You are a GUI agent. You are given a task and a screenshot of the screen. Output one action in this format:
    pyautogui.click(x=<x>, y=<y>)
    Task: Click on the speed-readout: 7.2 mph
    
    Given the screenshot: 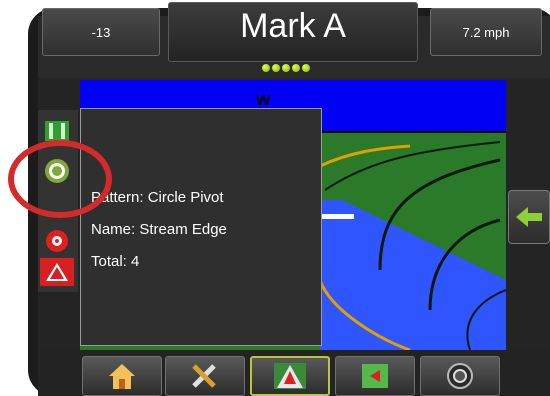 What is the action you would take?
    pyautogui.click(x=486, y=32)
    